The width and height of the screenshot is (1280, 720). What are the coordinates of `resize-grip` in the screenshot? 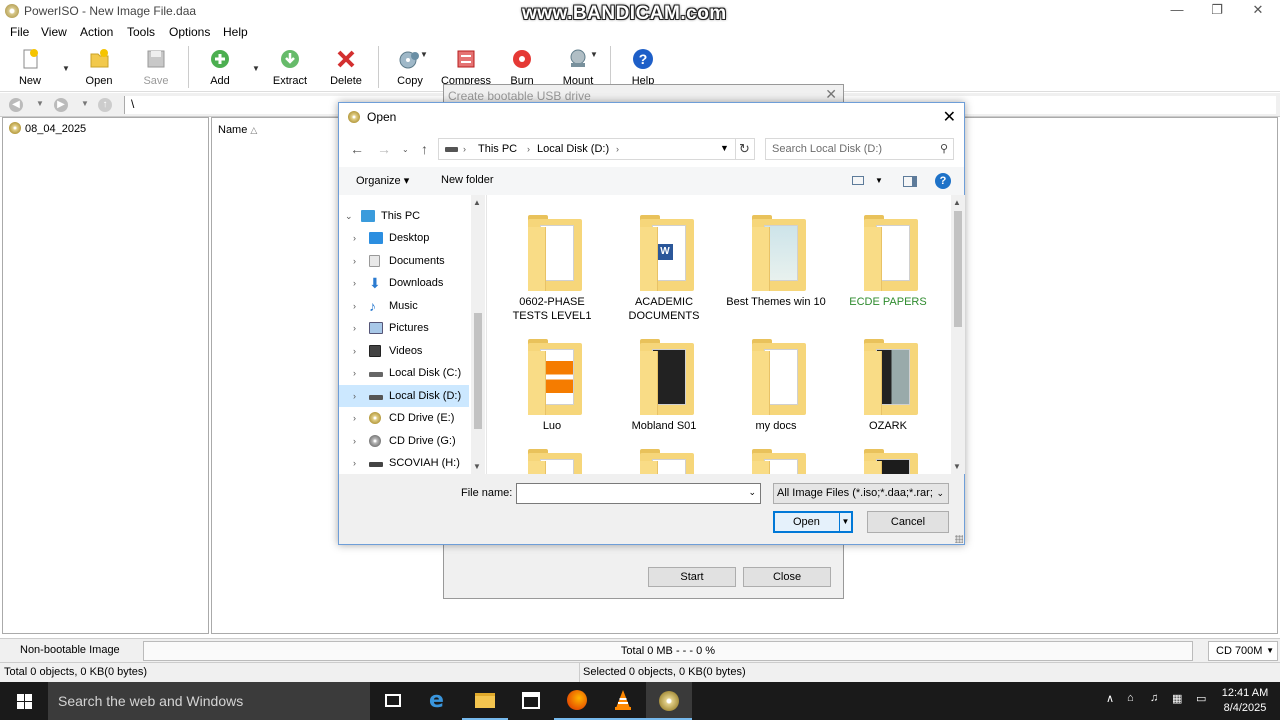 It's located at (959, 539).